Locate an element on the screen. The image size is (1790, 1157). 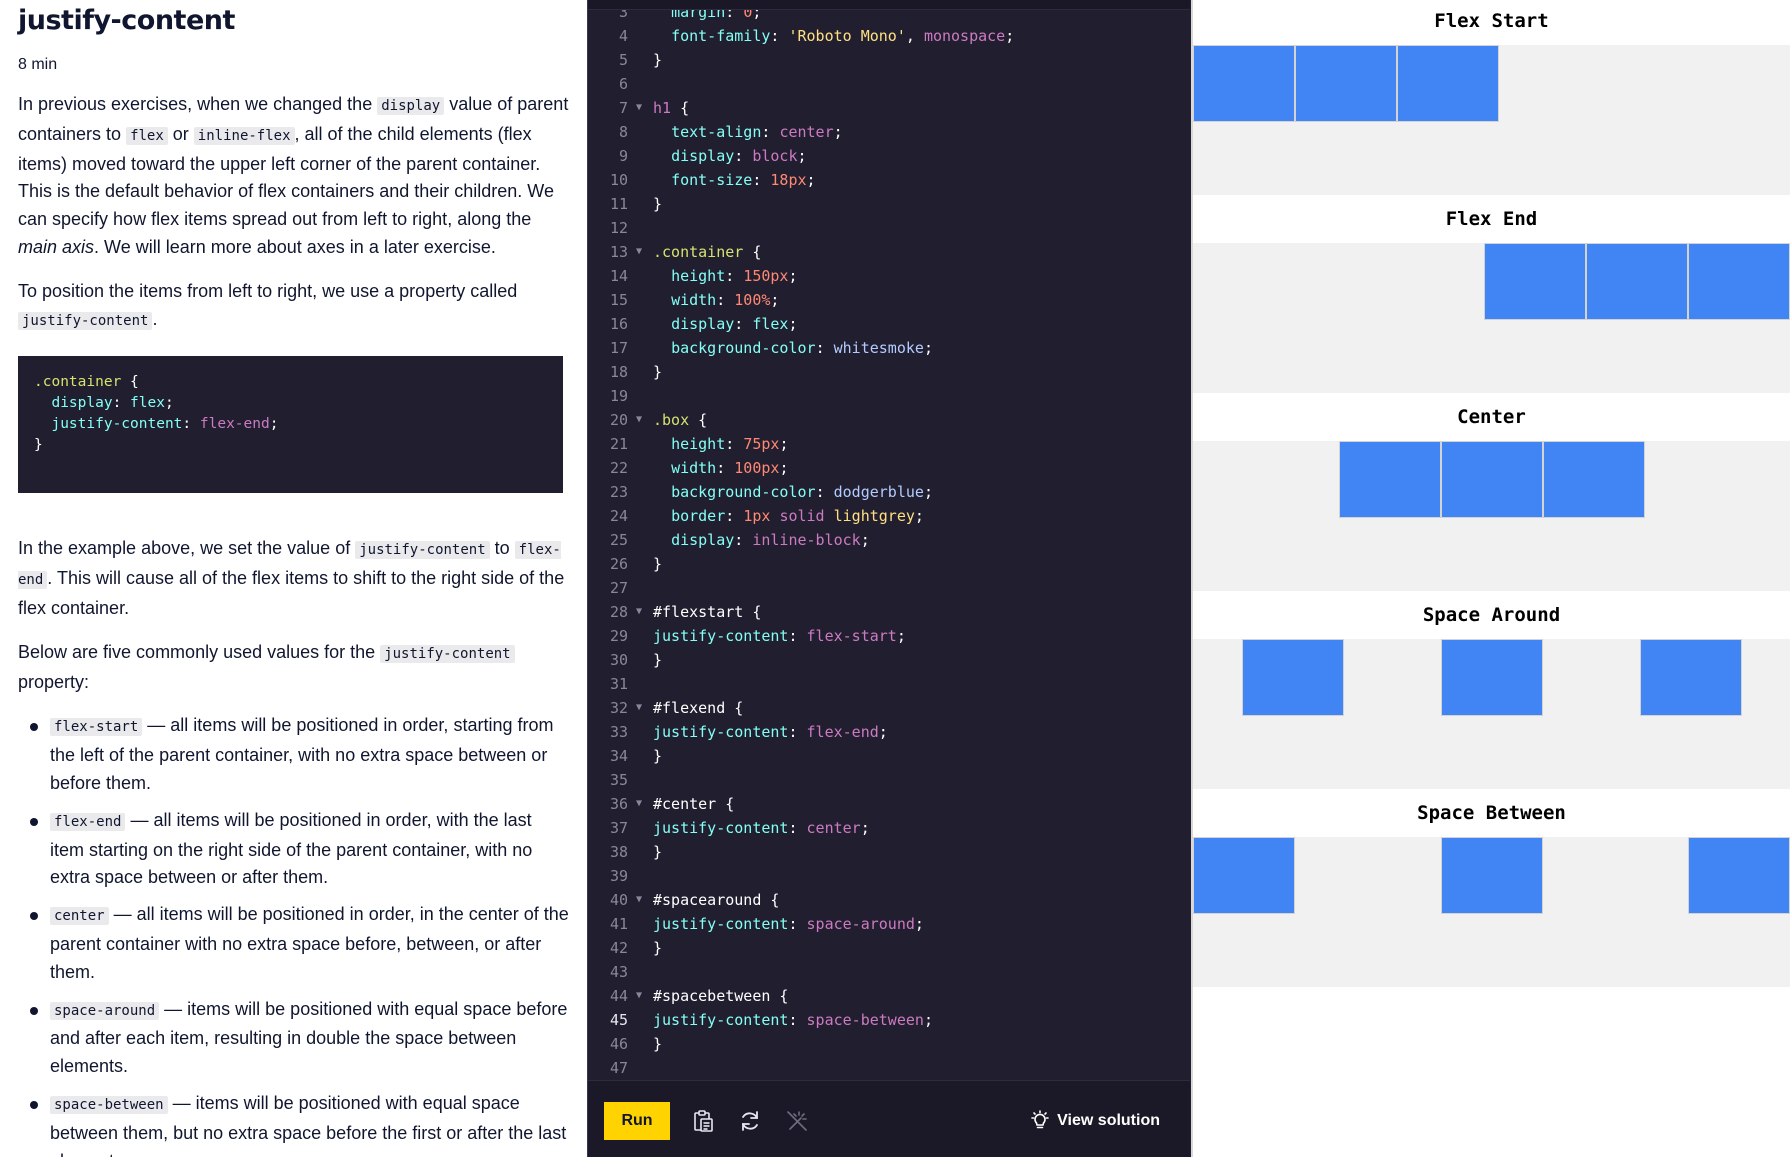
code-line: 40 ▼ #spacearound { is located at coordinates (888, 900).